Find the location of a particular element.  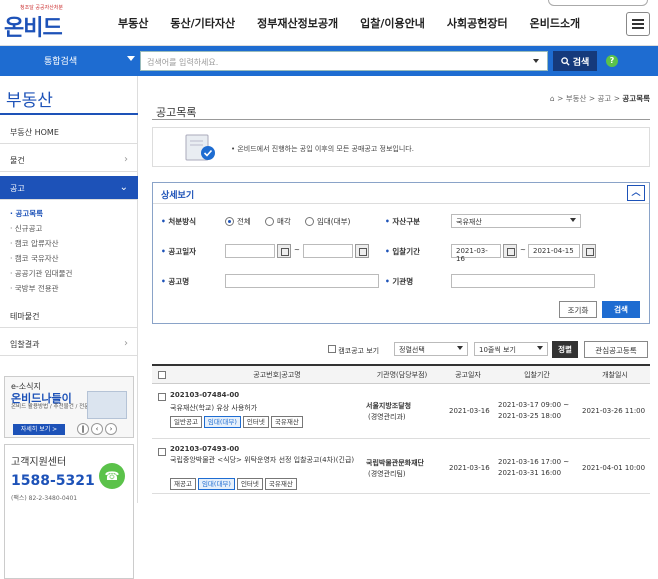

row-tags: 재공고 임대(대부) 인터넷 국유재산 is located at coordinates (234, 484).